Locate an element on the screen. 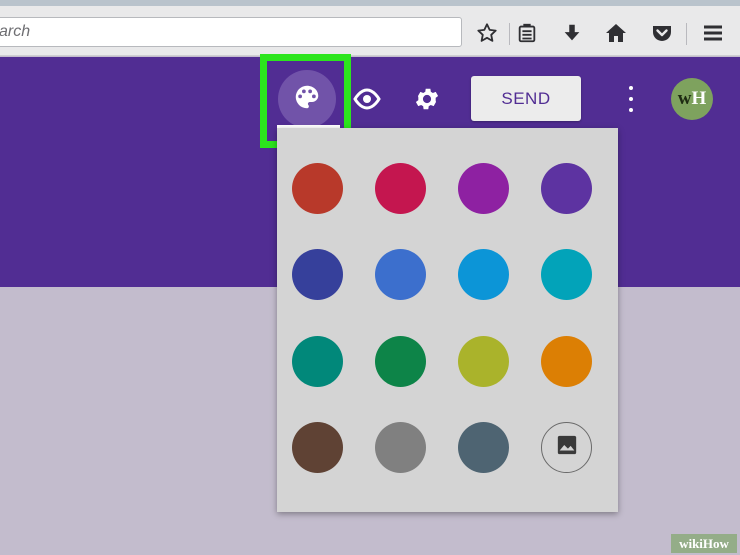 The height and width of the screenshot is (555, 740). home-icon is located at coordinates (616, 33).